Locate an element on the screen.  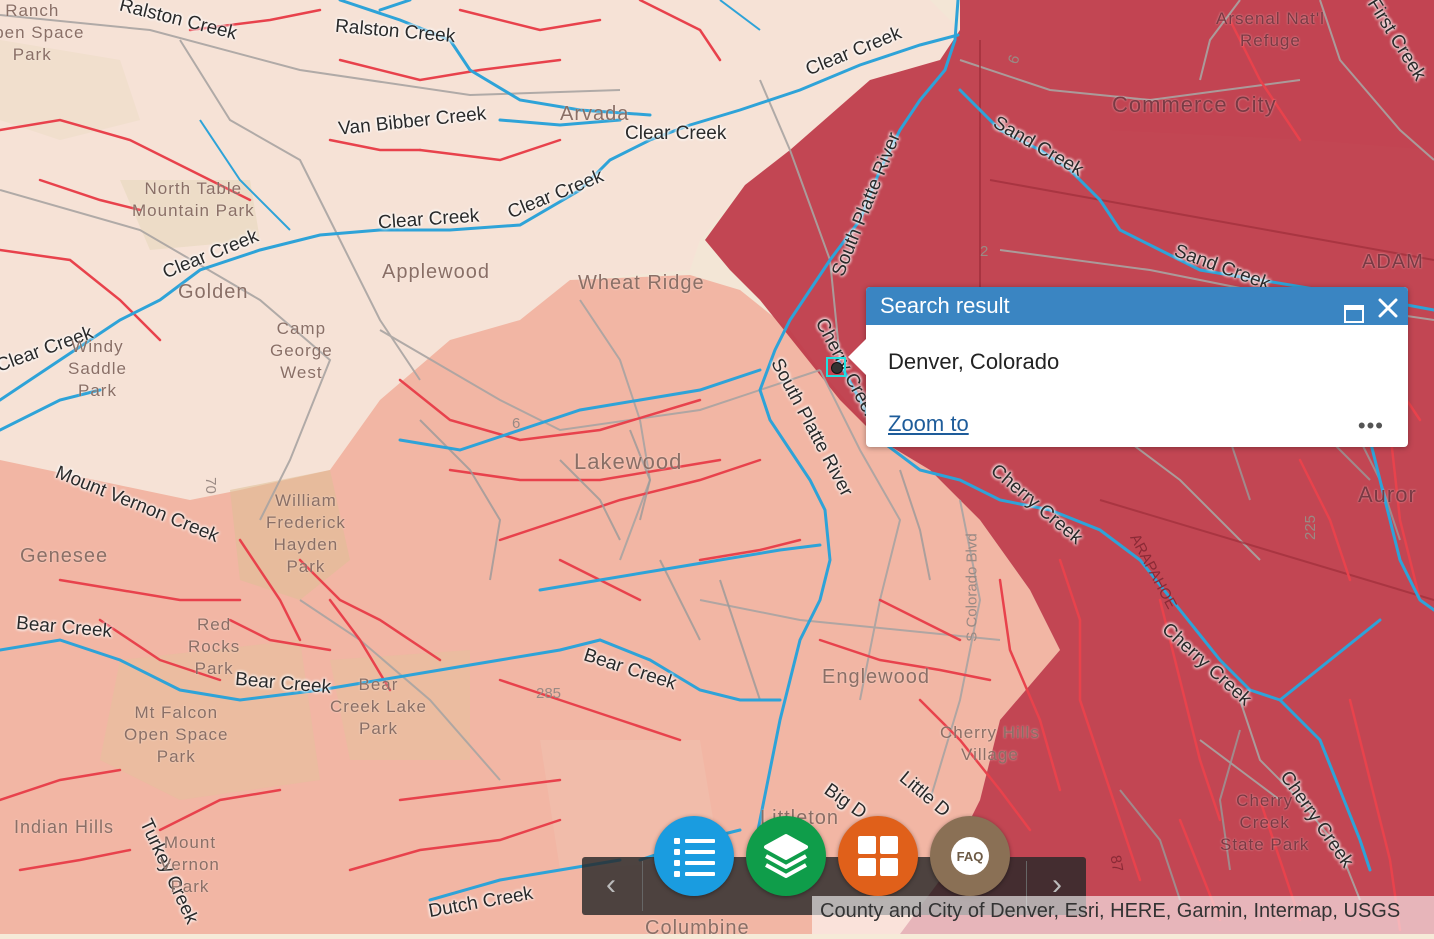
maximize-icon is located at coordinates (1354, 310).